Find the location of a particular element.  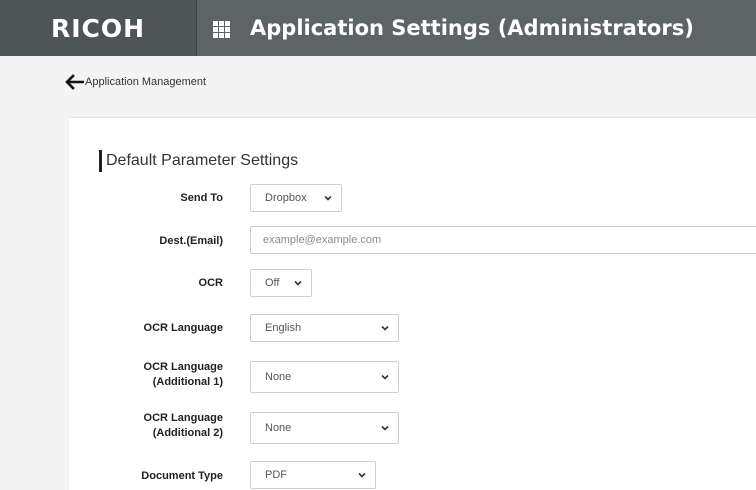

arrow-left-icon is located at coordinates (74, 82).